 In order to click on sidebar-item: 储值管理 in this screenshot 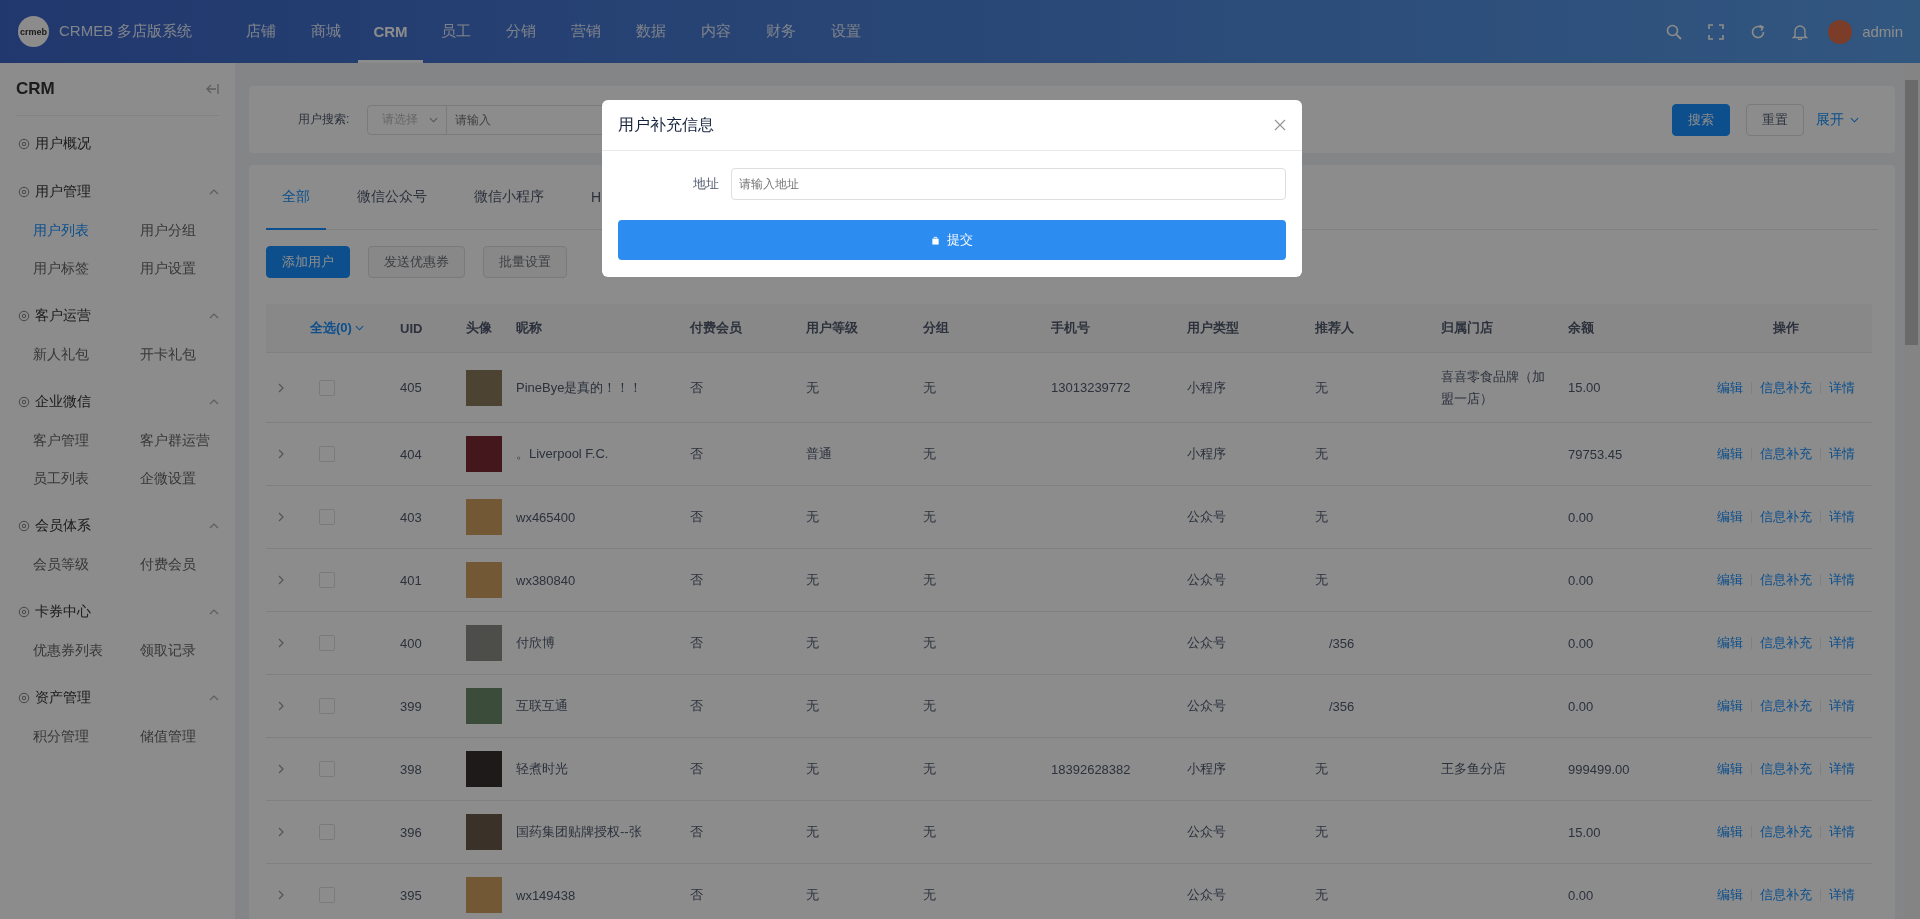, I will do `click(193, 737)`.